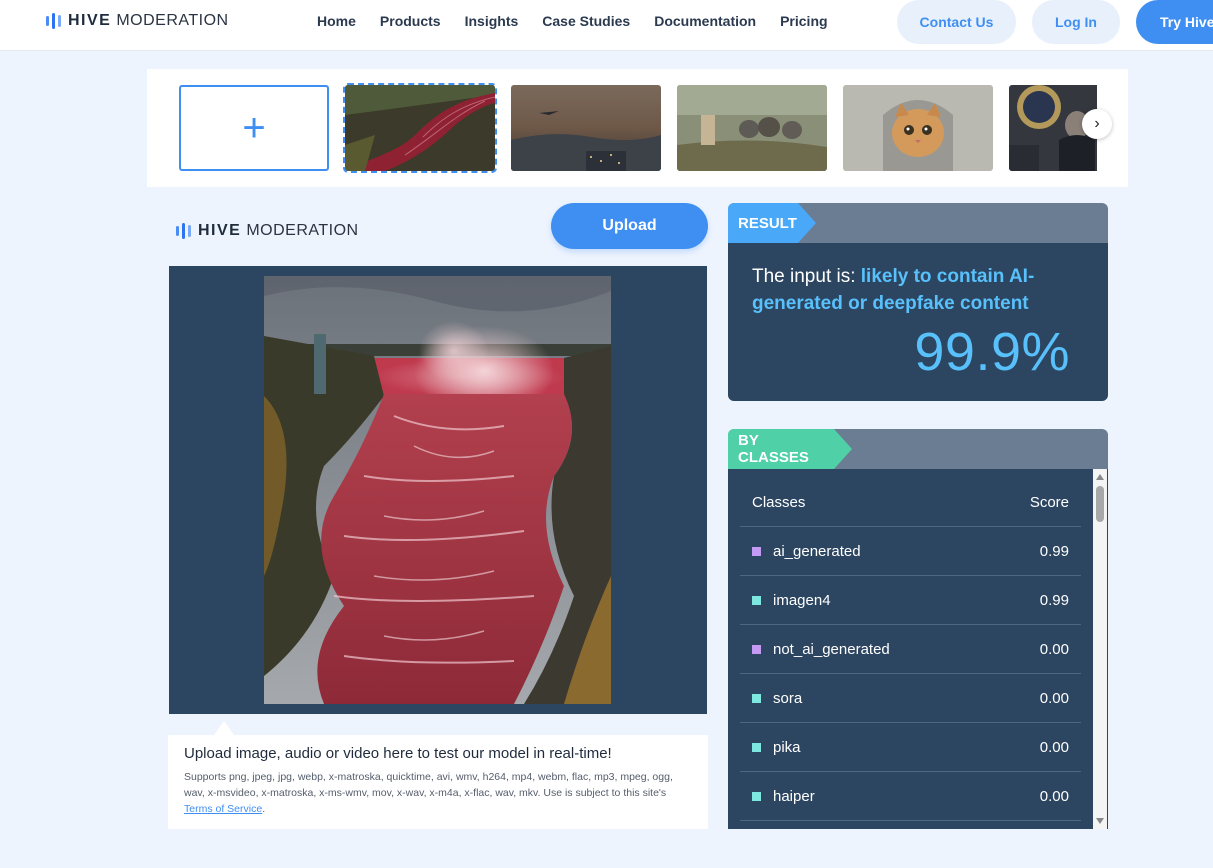  I want to click on class-name: not_ai_generated, so click(831, 649).